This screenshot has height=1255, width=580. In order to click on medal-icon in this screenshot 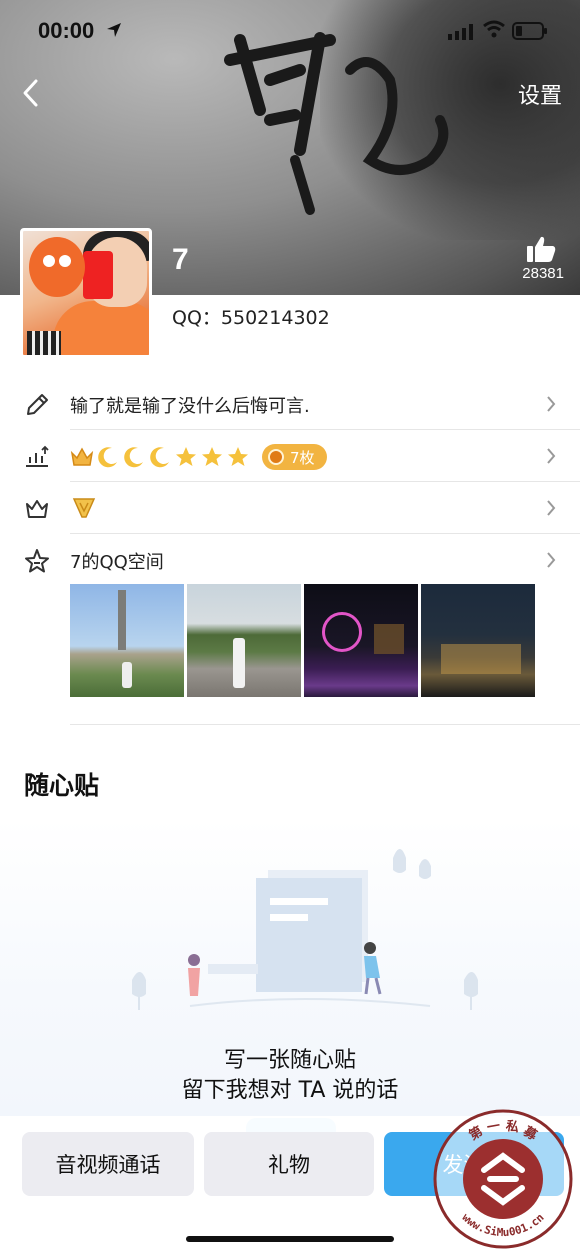, I will do `click(276, 457)`.